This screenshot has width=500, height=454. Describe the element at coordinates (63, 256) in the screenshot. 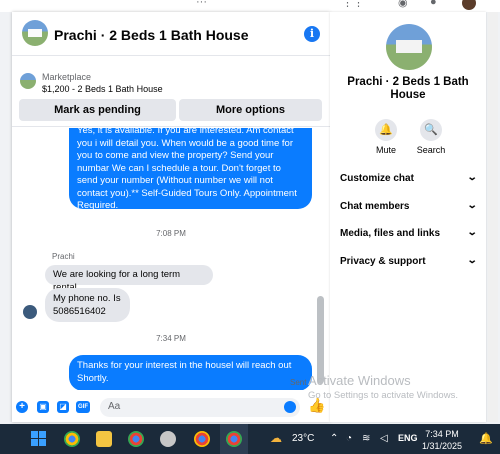

I see `sender-name: Prachi` at that location.